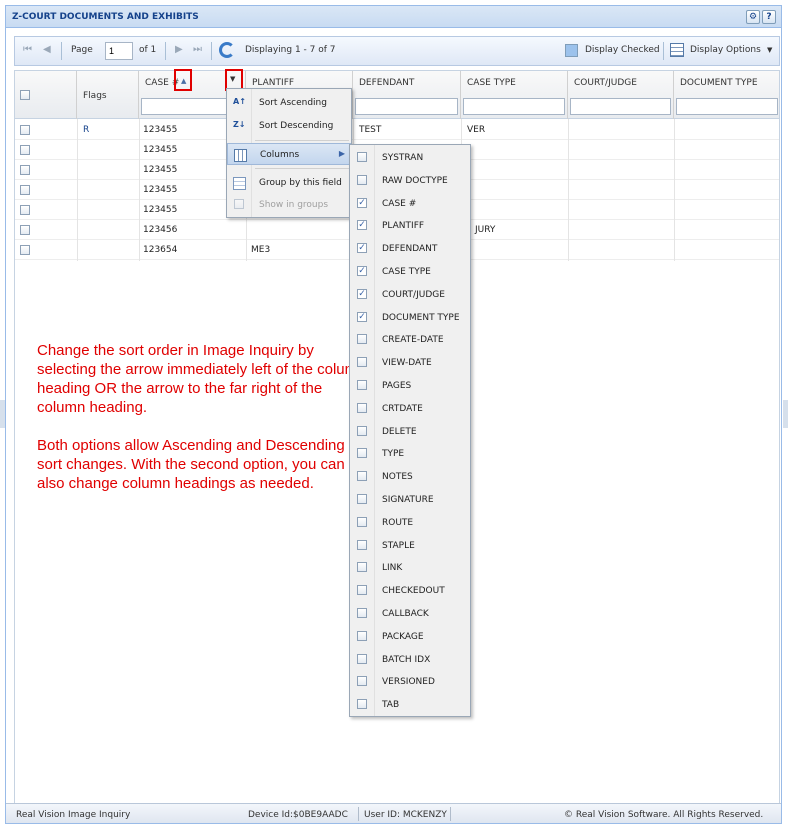 This screenshot has width=788, height=831. Describe the element at coordinates (232, 79) in the screenshot. I see `column-menu-arrow-icon: ▼` at that location.